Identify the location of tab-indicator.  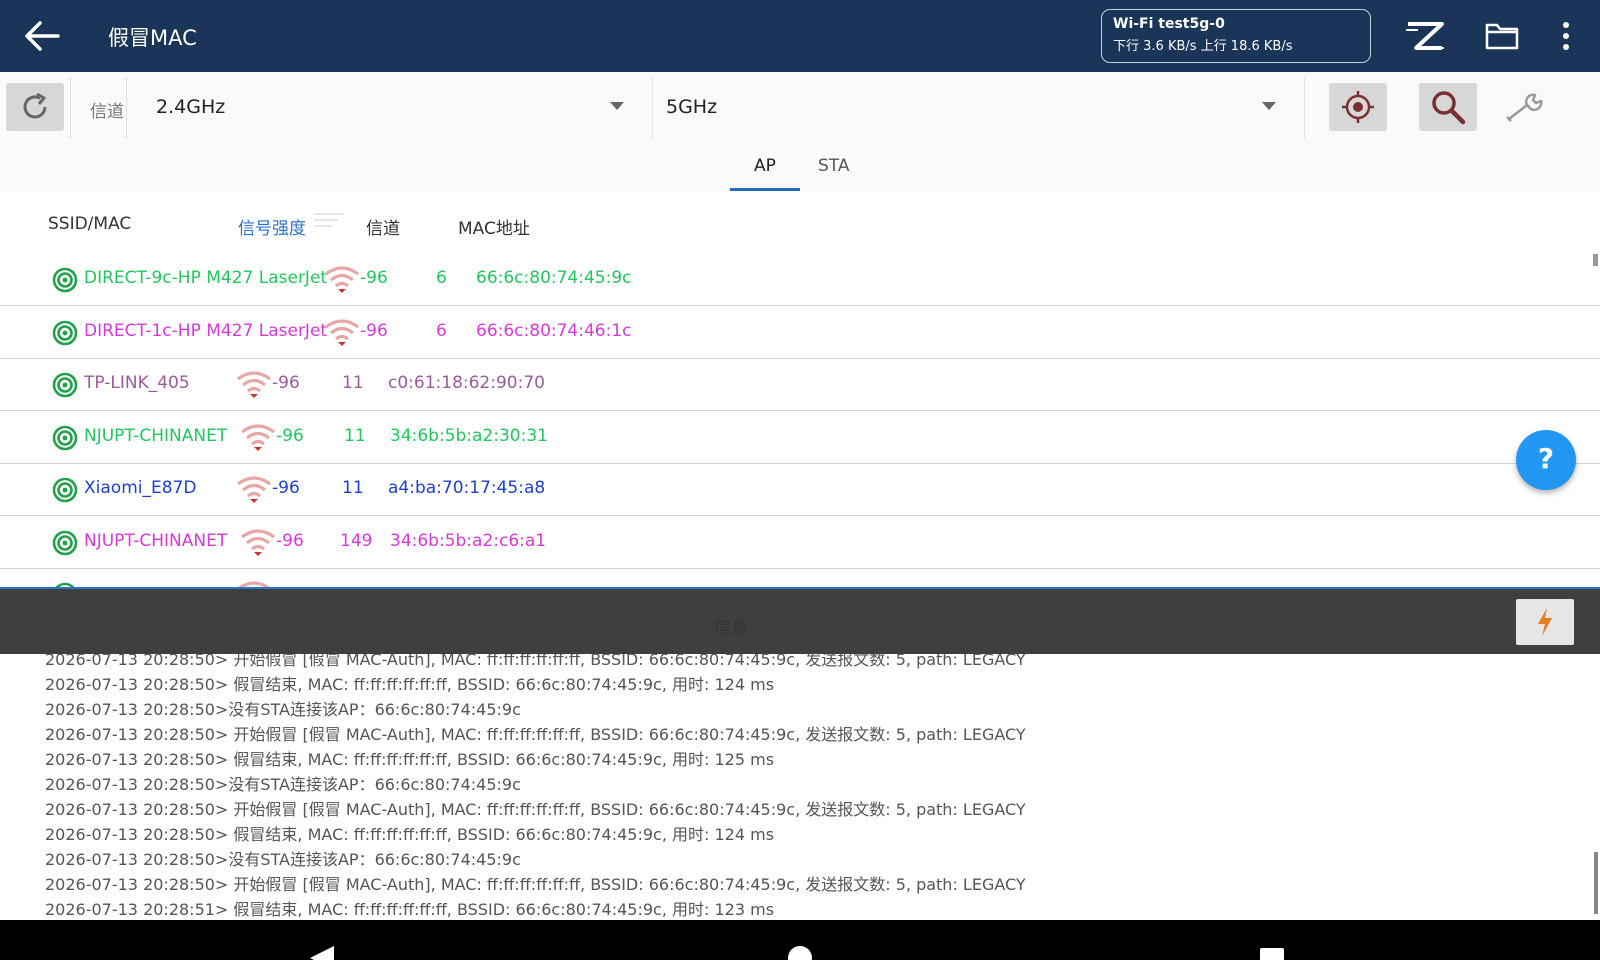
(765, 189).